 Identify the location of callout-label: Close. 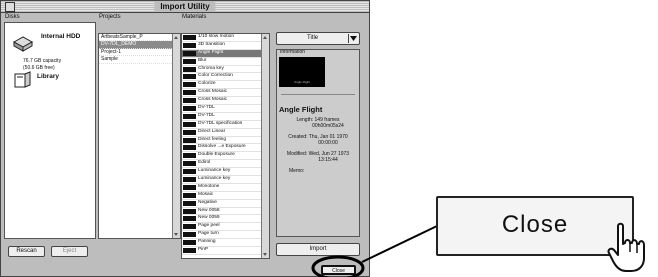
(535, 224).